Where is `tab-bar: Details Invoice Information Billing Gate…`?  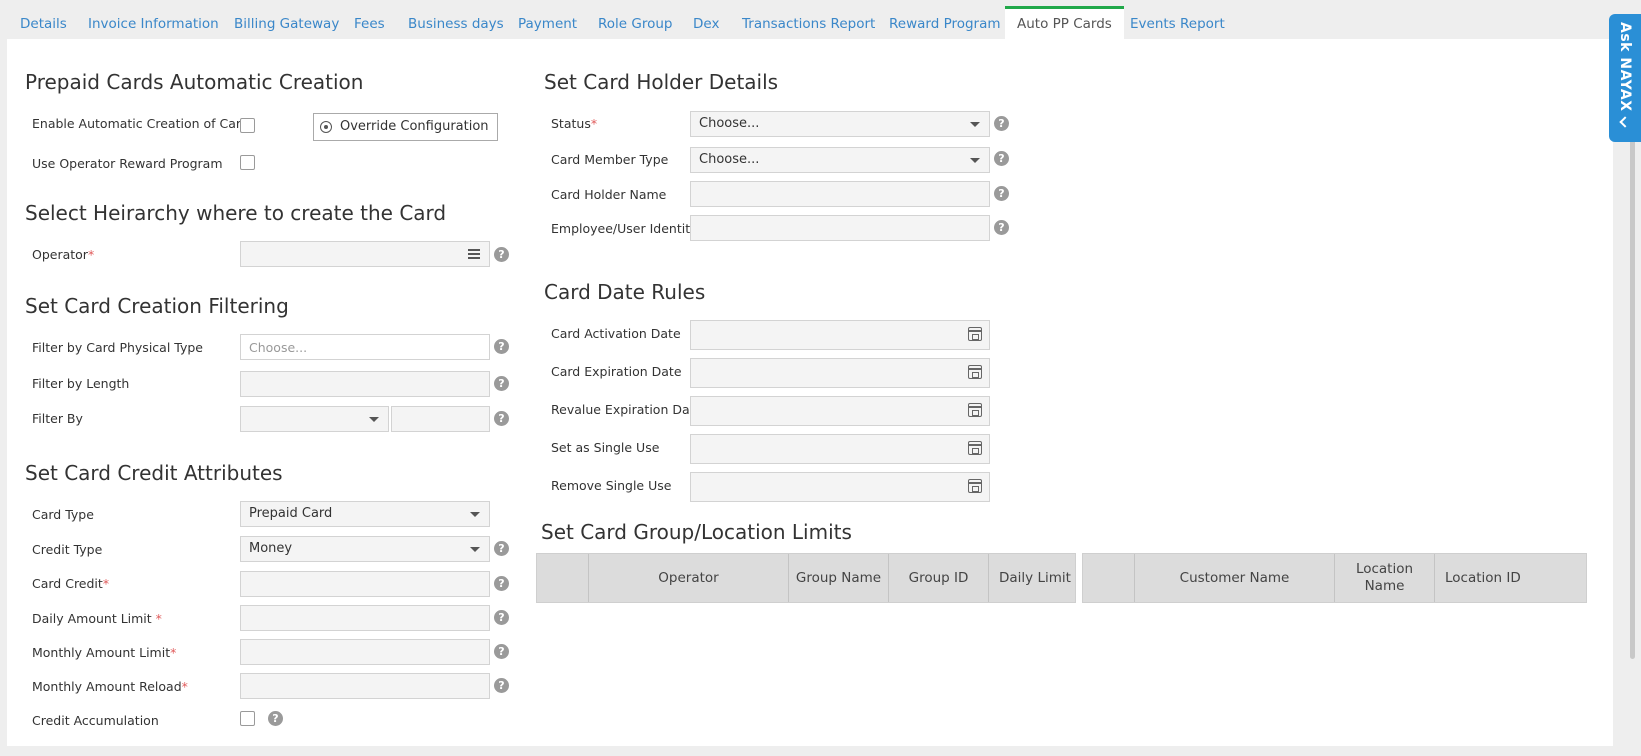
tab-bar: Details Invoice Information Billing Gate… is located at coordinates (820, 20).